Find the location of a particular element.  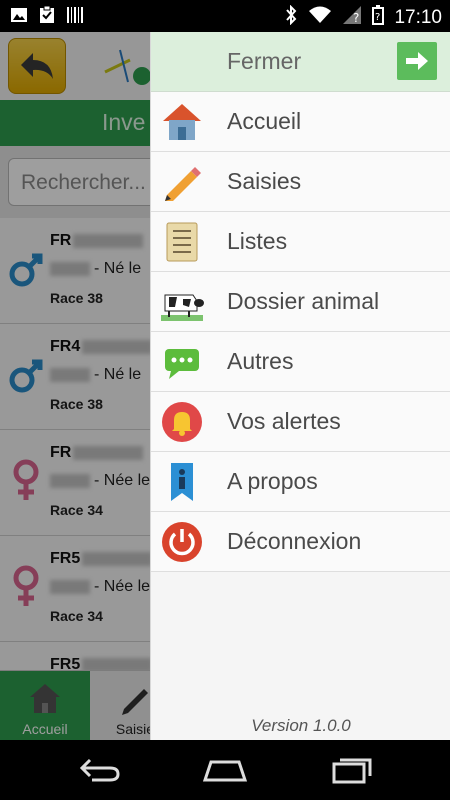

home-nav-icon is located at coordinates (225, 772).